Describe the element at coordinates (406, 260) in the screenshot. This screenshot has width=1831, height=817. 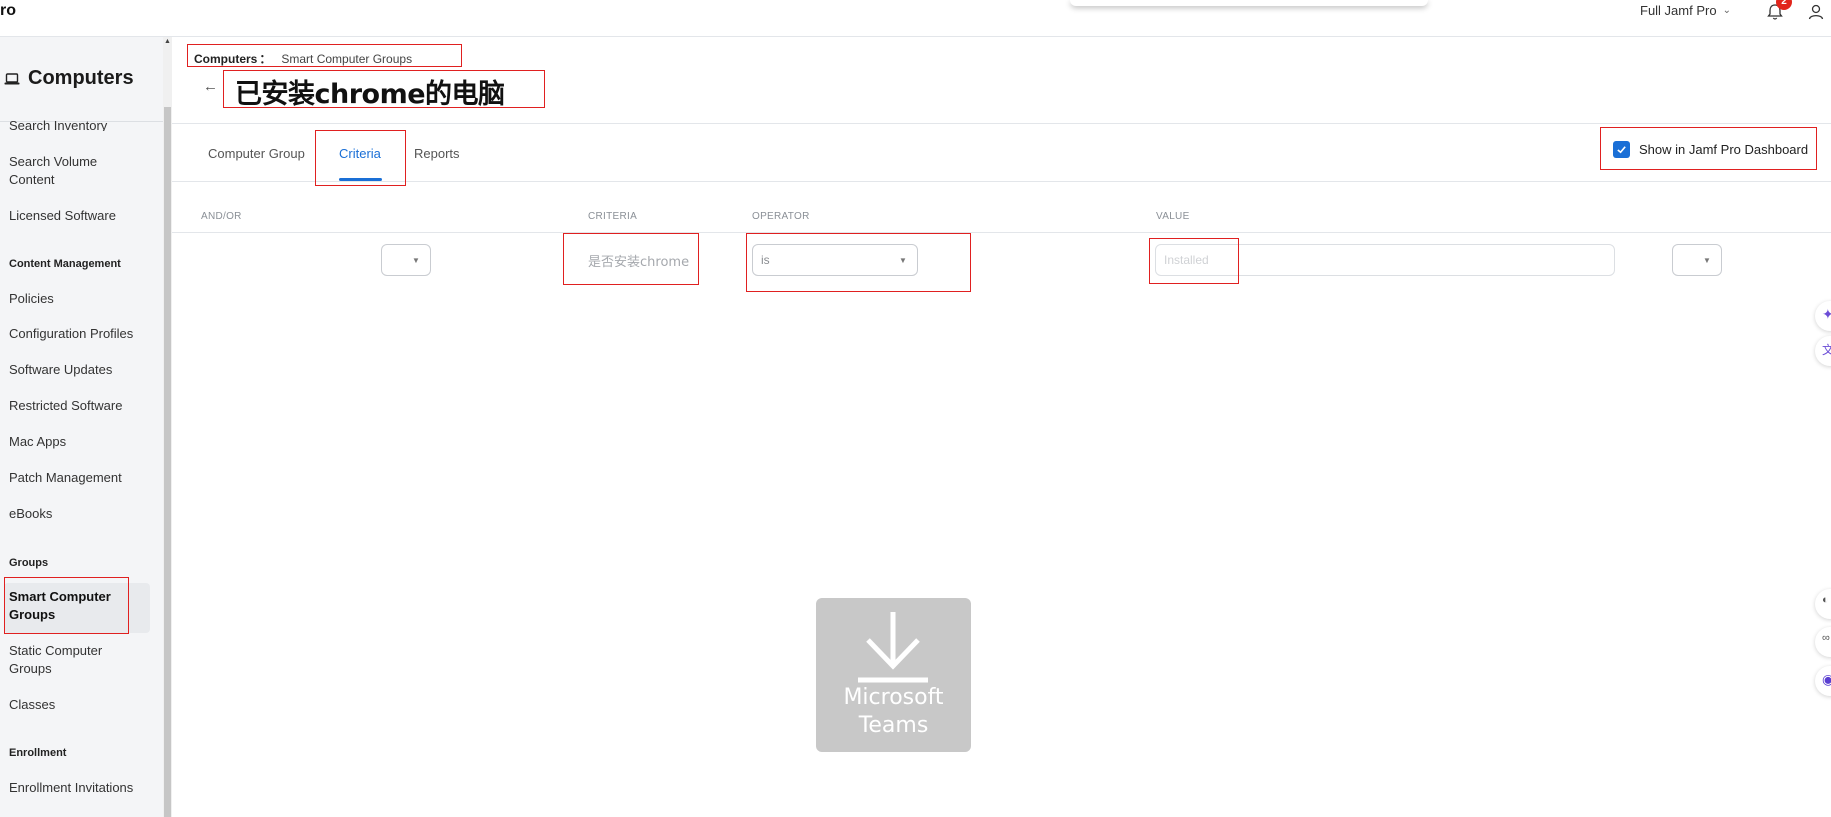
I see `and-or-select: ▼` at that location.